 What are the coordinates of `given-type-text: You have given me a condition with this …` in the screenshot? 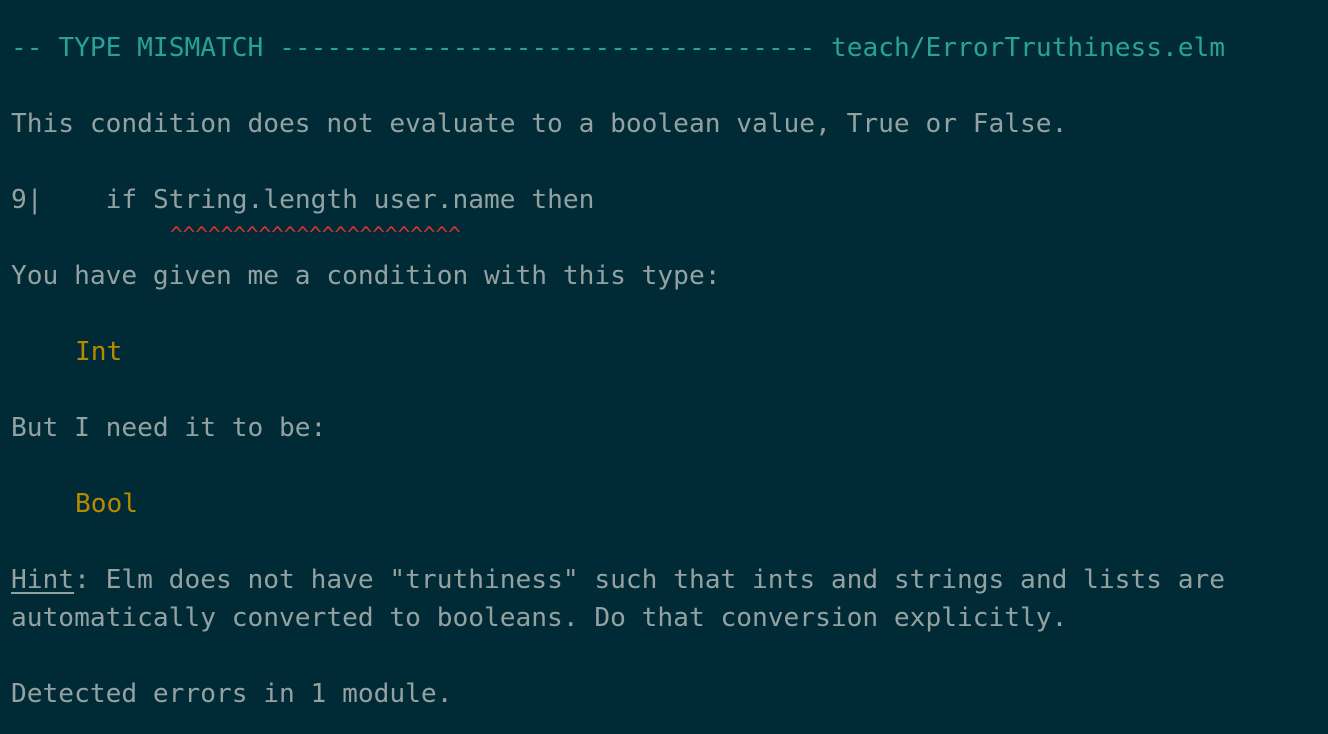 It's located at (366, 276).